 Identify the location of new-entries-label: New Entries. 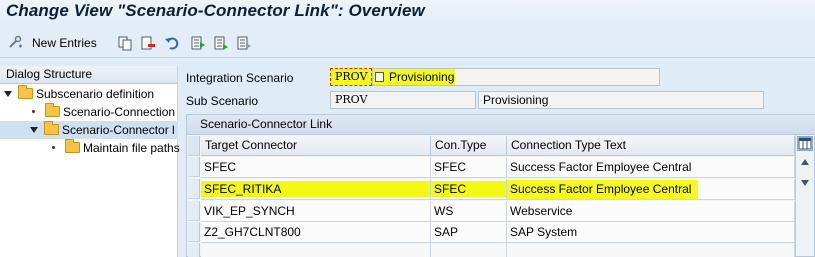
(64, 43).